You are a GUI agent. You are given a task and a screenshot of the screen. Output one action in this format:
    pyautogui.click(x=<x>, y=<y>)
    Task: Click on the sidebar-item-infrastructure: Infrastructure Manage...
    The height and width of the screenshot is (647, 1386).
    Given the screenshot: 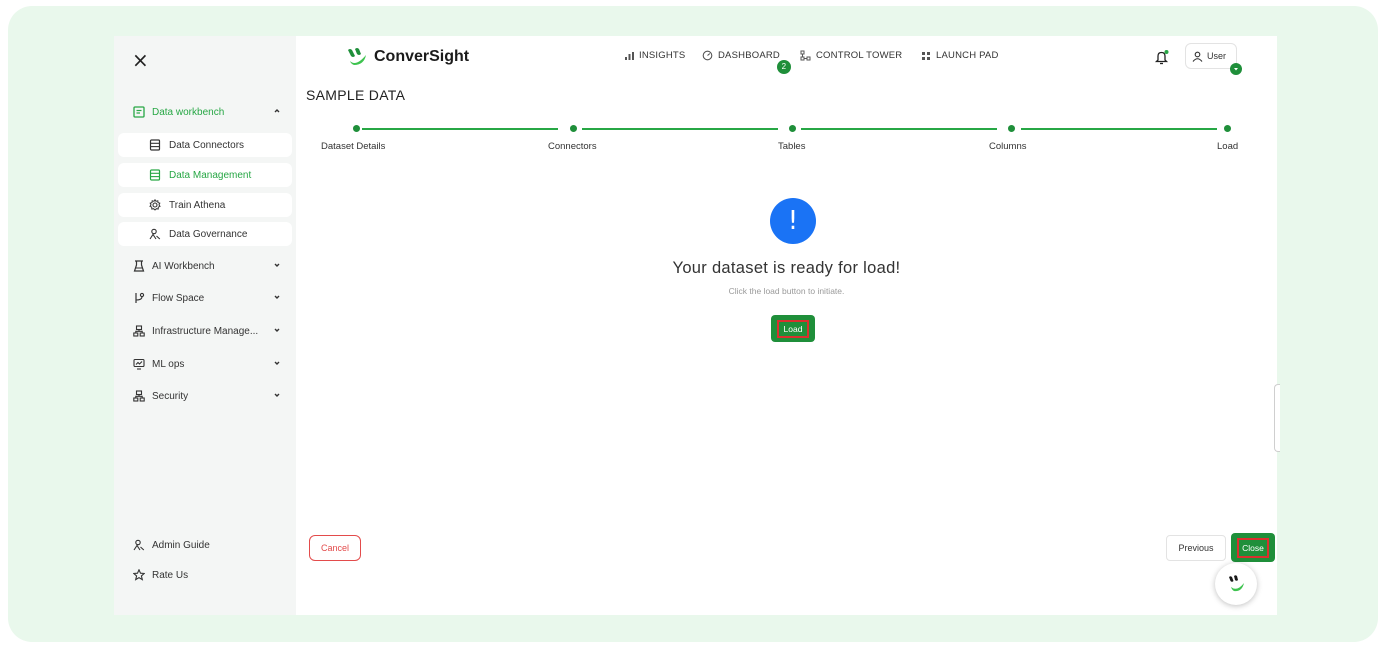 What is the action you would take?
    pyautogui.click(x=205, y=331)
    